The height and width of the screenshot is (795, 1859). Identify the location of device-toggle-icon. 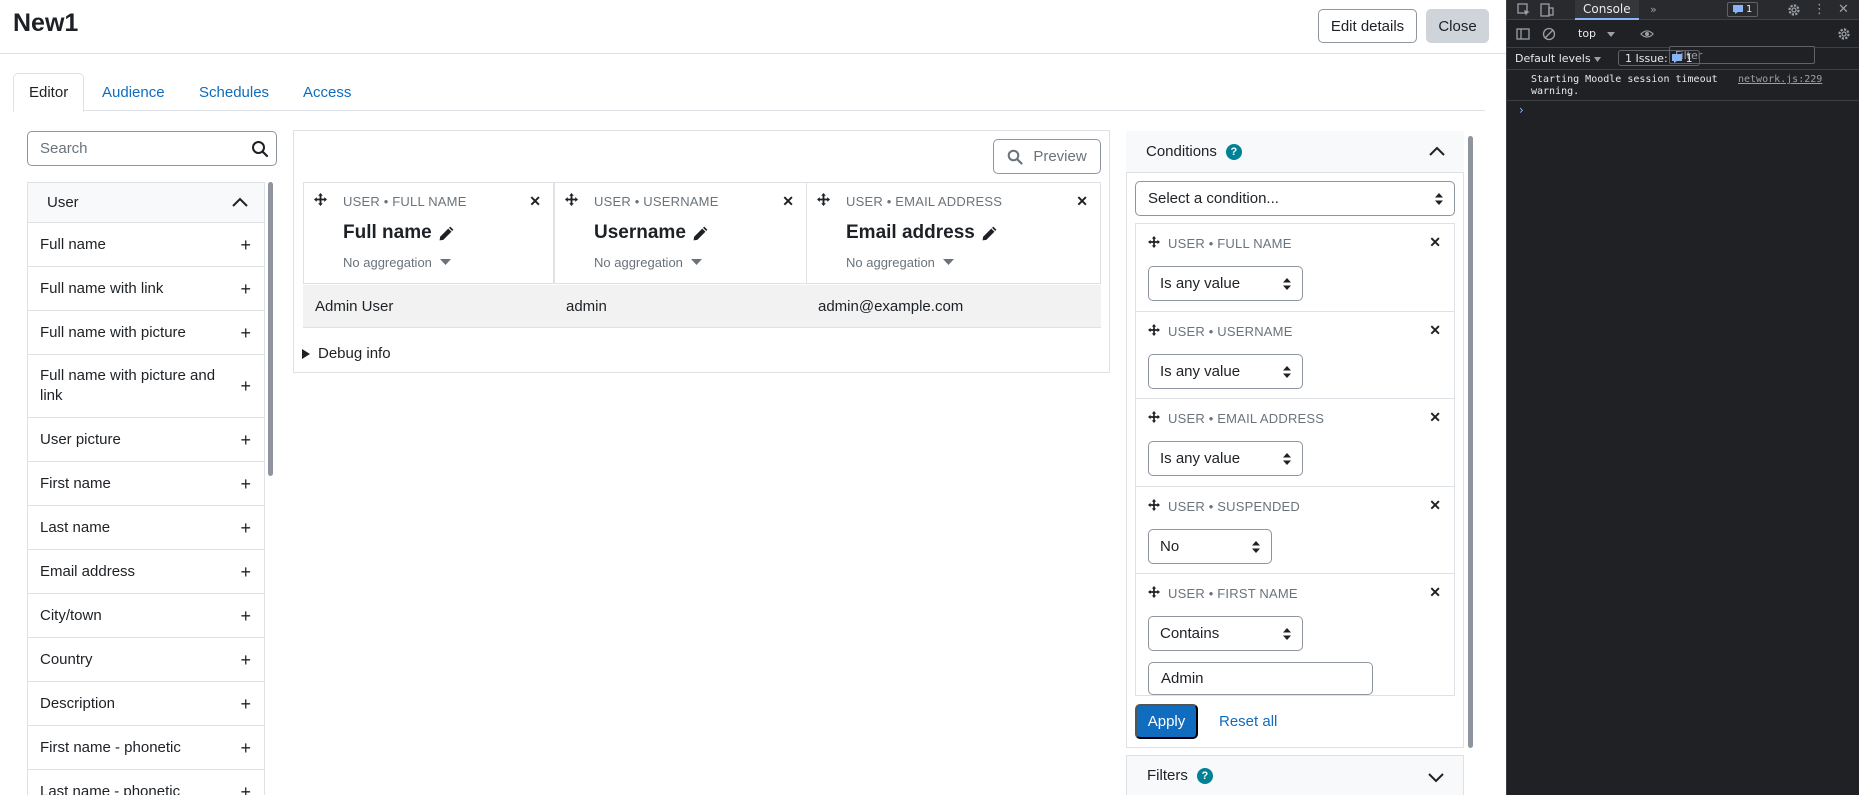
(1547, 10).